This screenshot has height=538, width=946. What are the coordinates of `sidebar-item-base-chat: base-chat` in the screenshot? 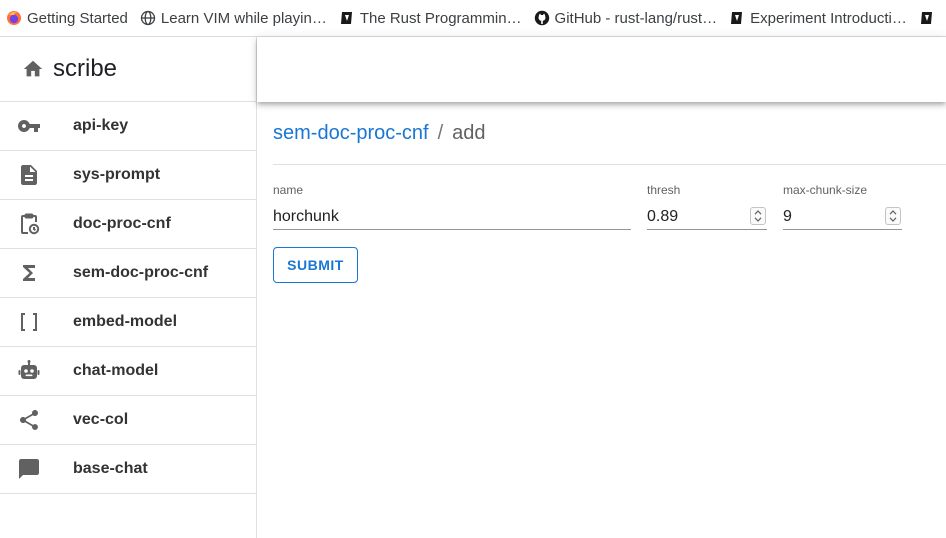 It's located at (128, 469).